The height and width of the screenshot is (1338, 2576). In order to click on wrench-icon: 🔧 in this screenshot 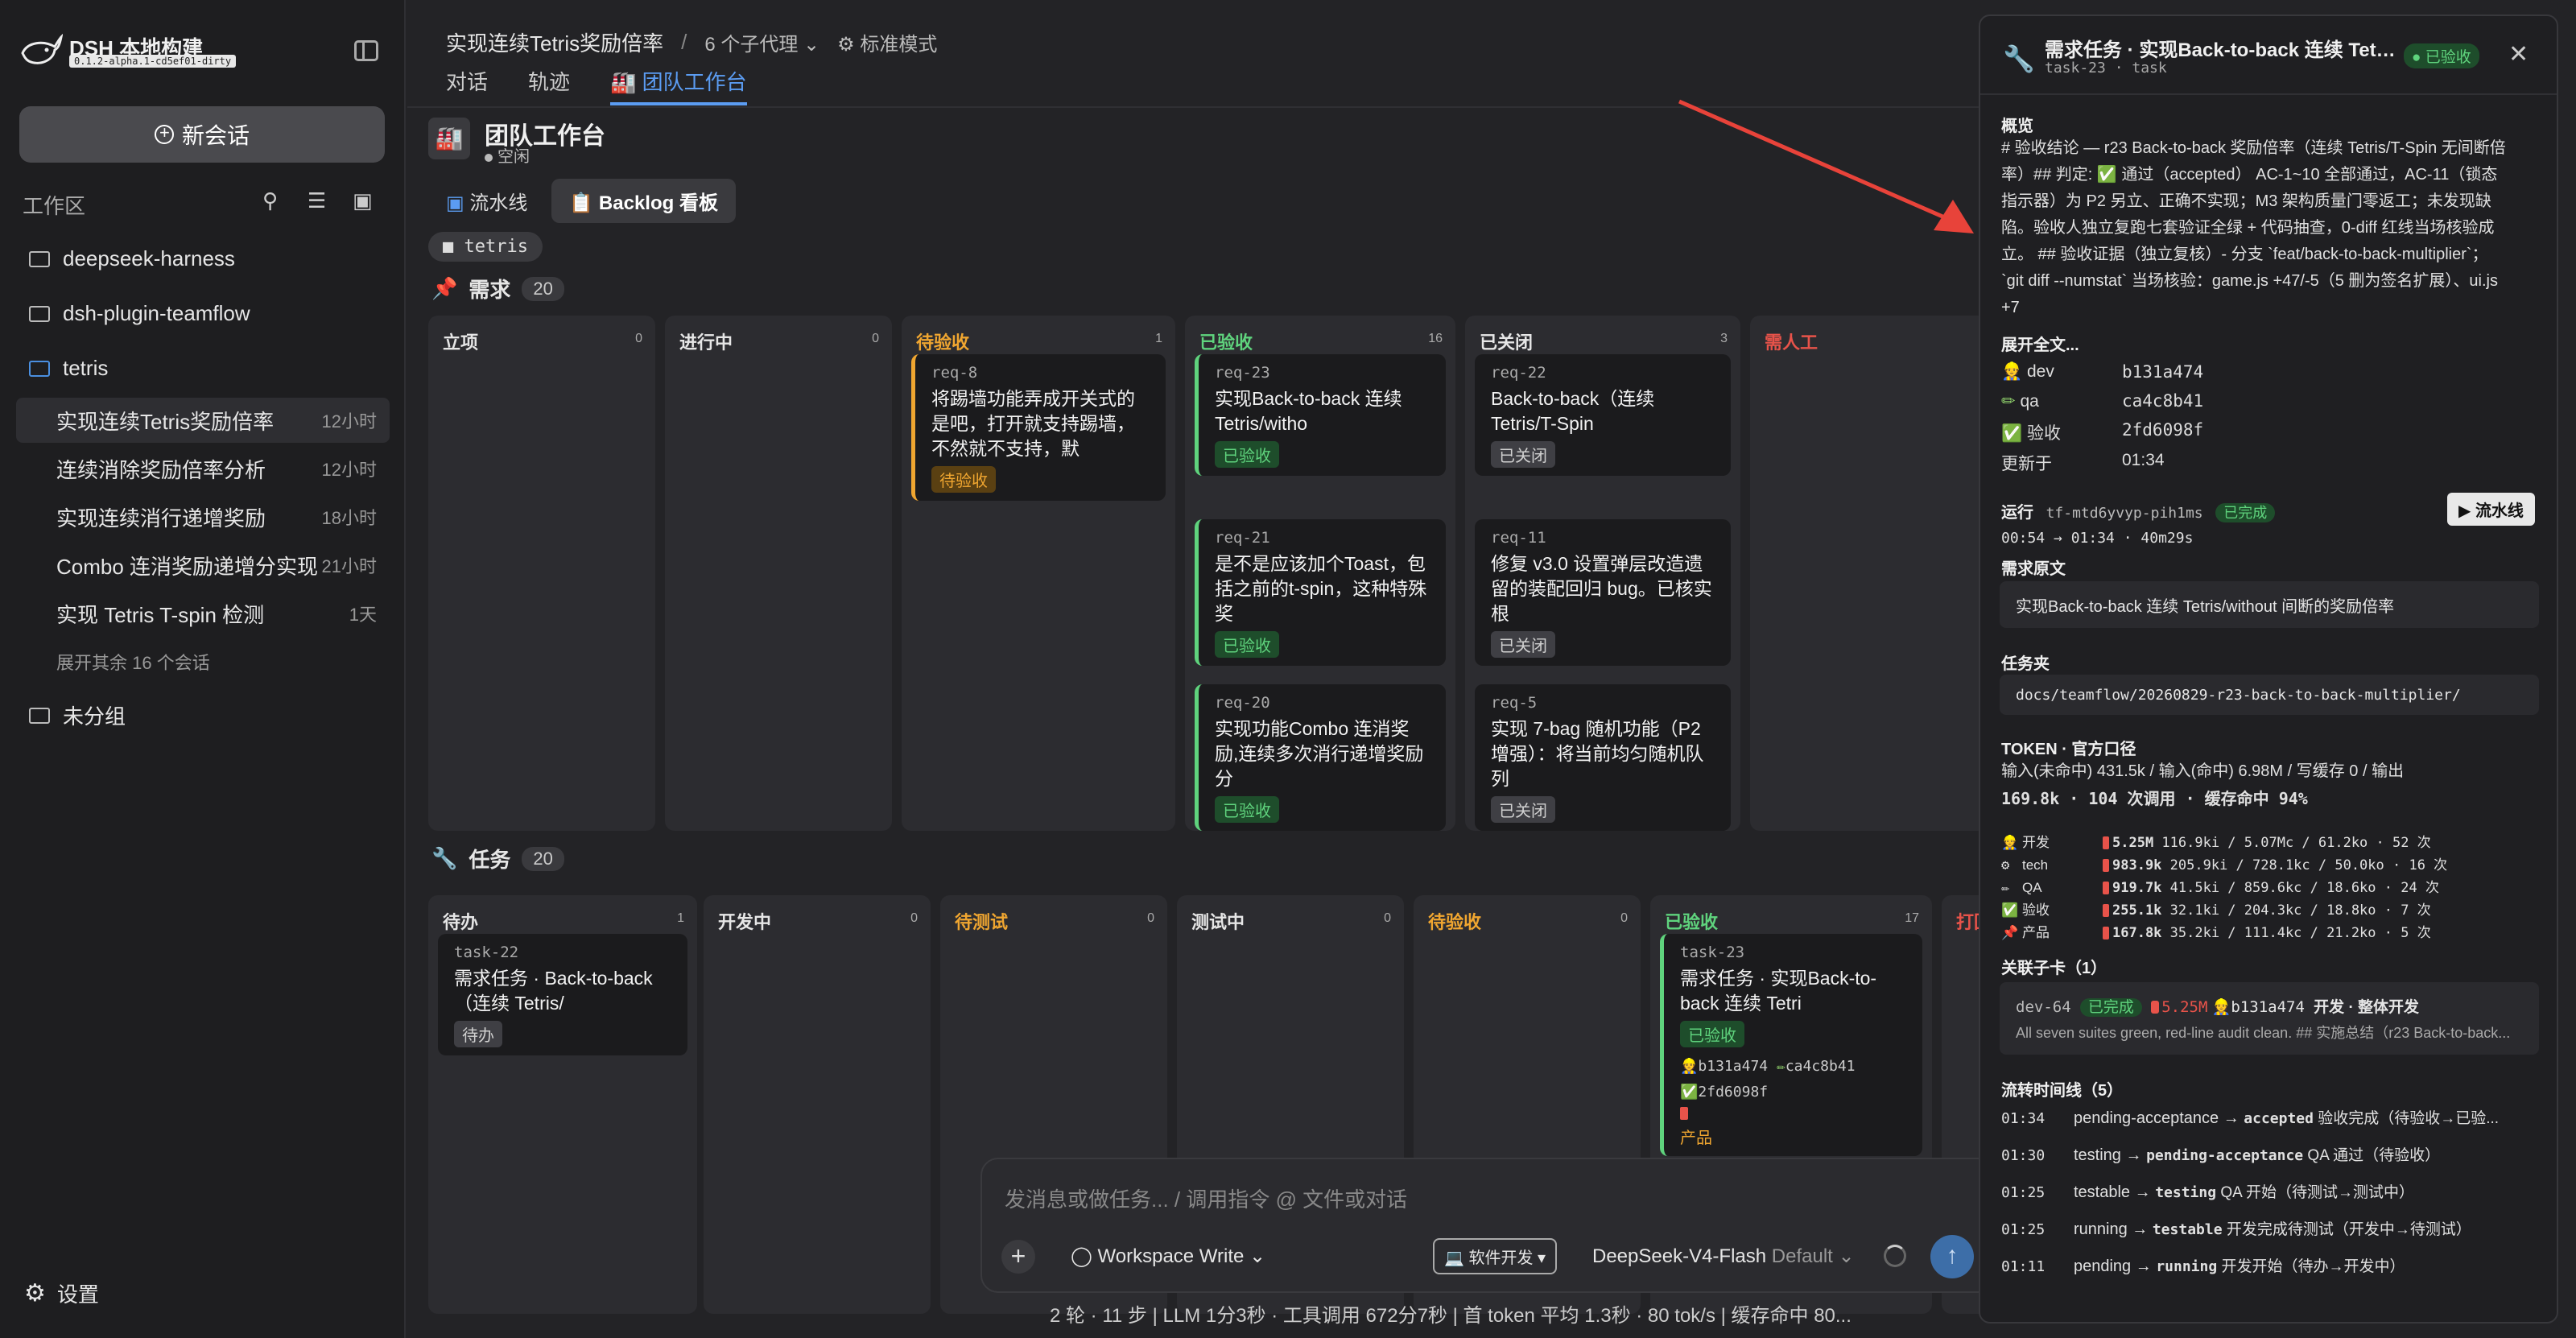, I will do `click(2019, 58)`.